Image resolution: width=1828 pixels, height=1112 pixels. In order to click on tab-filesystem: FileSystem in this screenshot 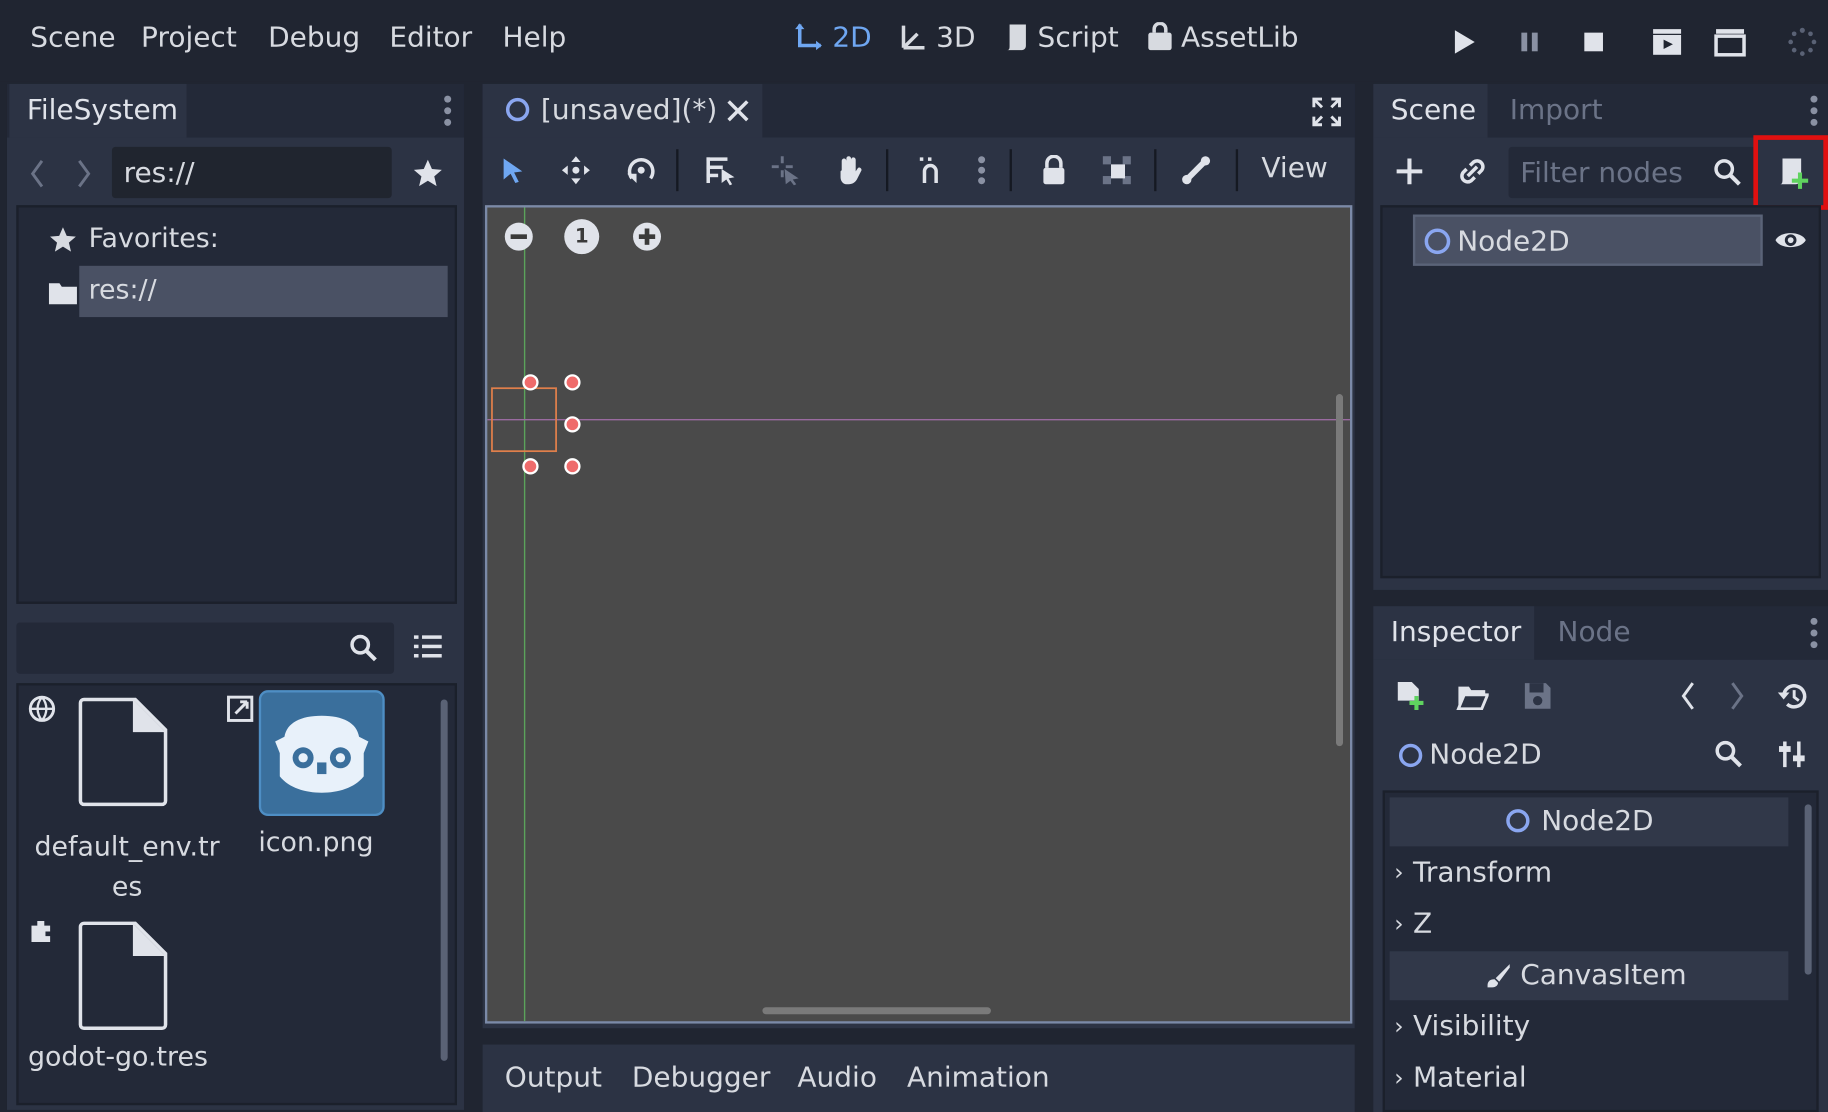, I will do `click(98, 110)`.